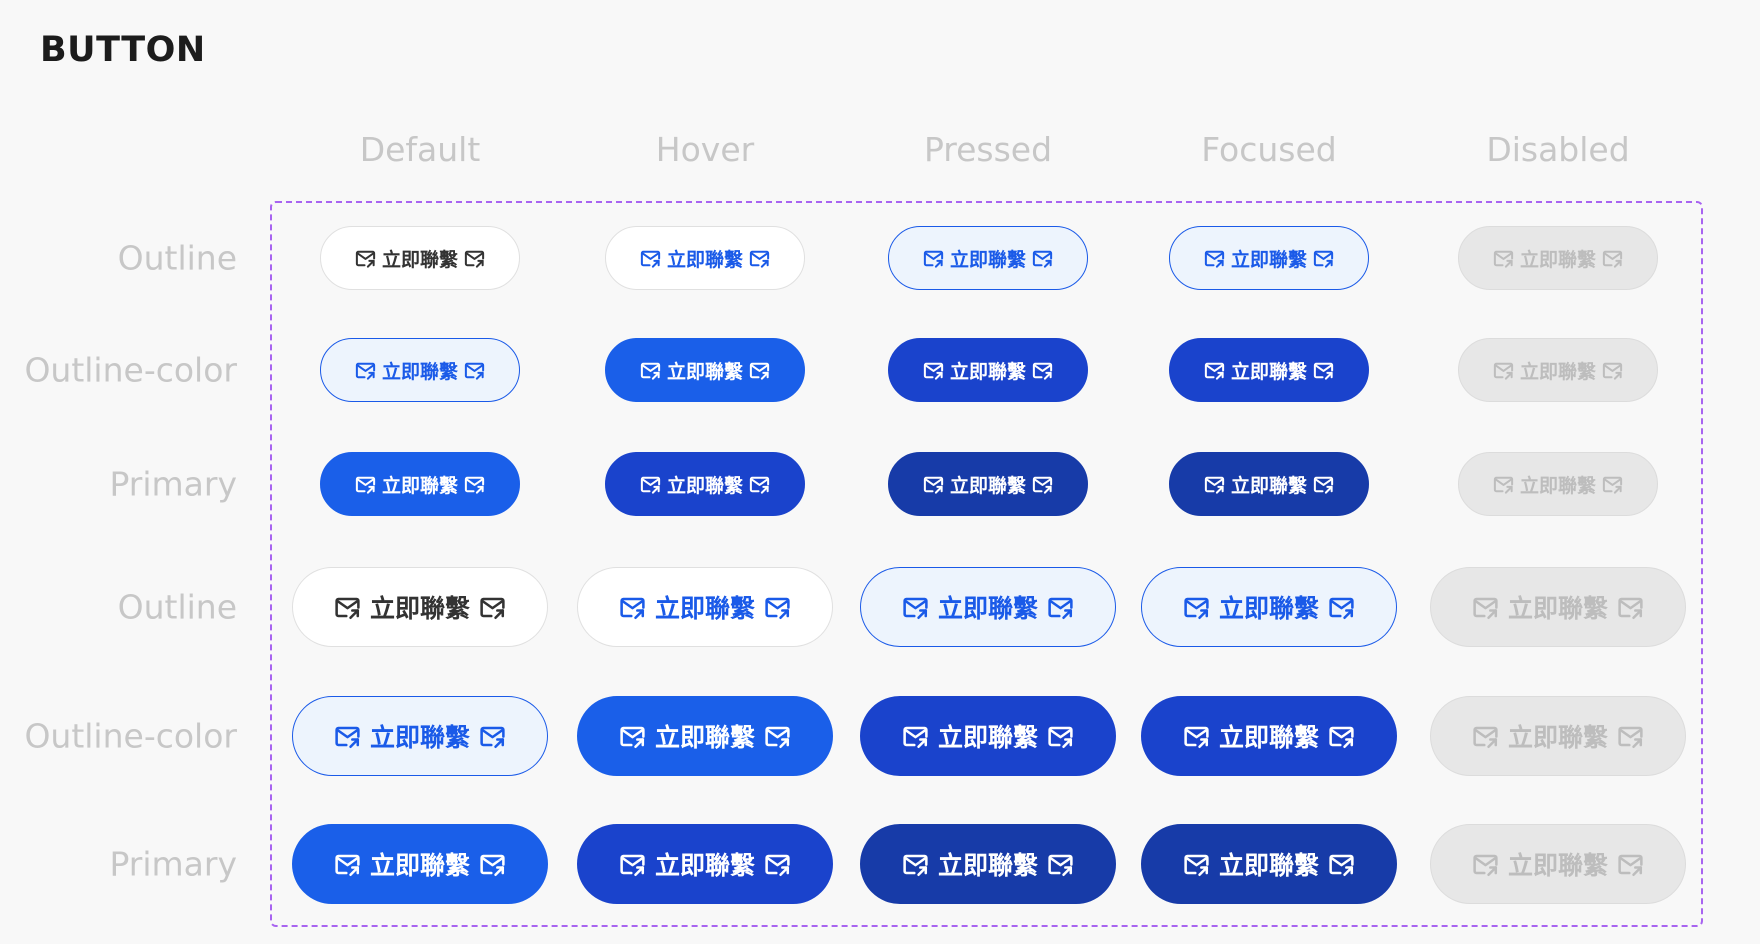  What do you see at coordinates (173, 864) in the screenshot?
I see `row-label-primary-large: Primary` at bounding box center [173, 864].